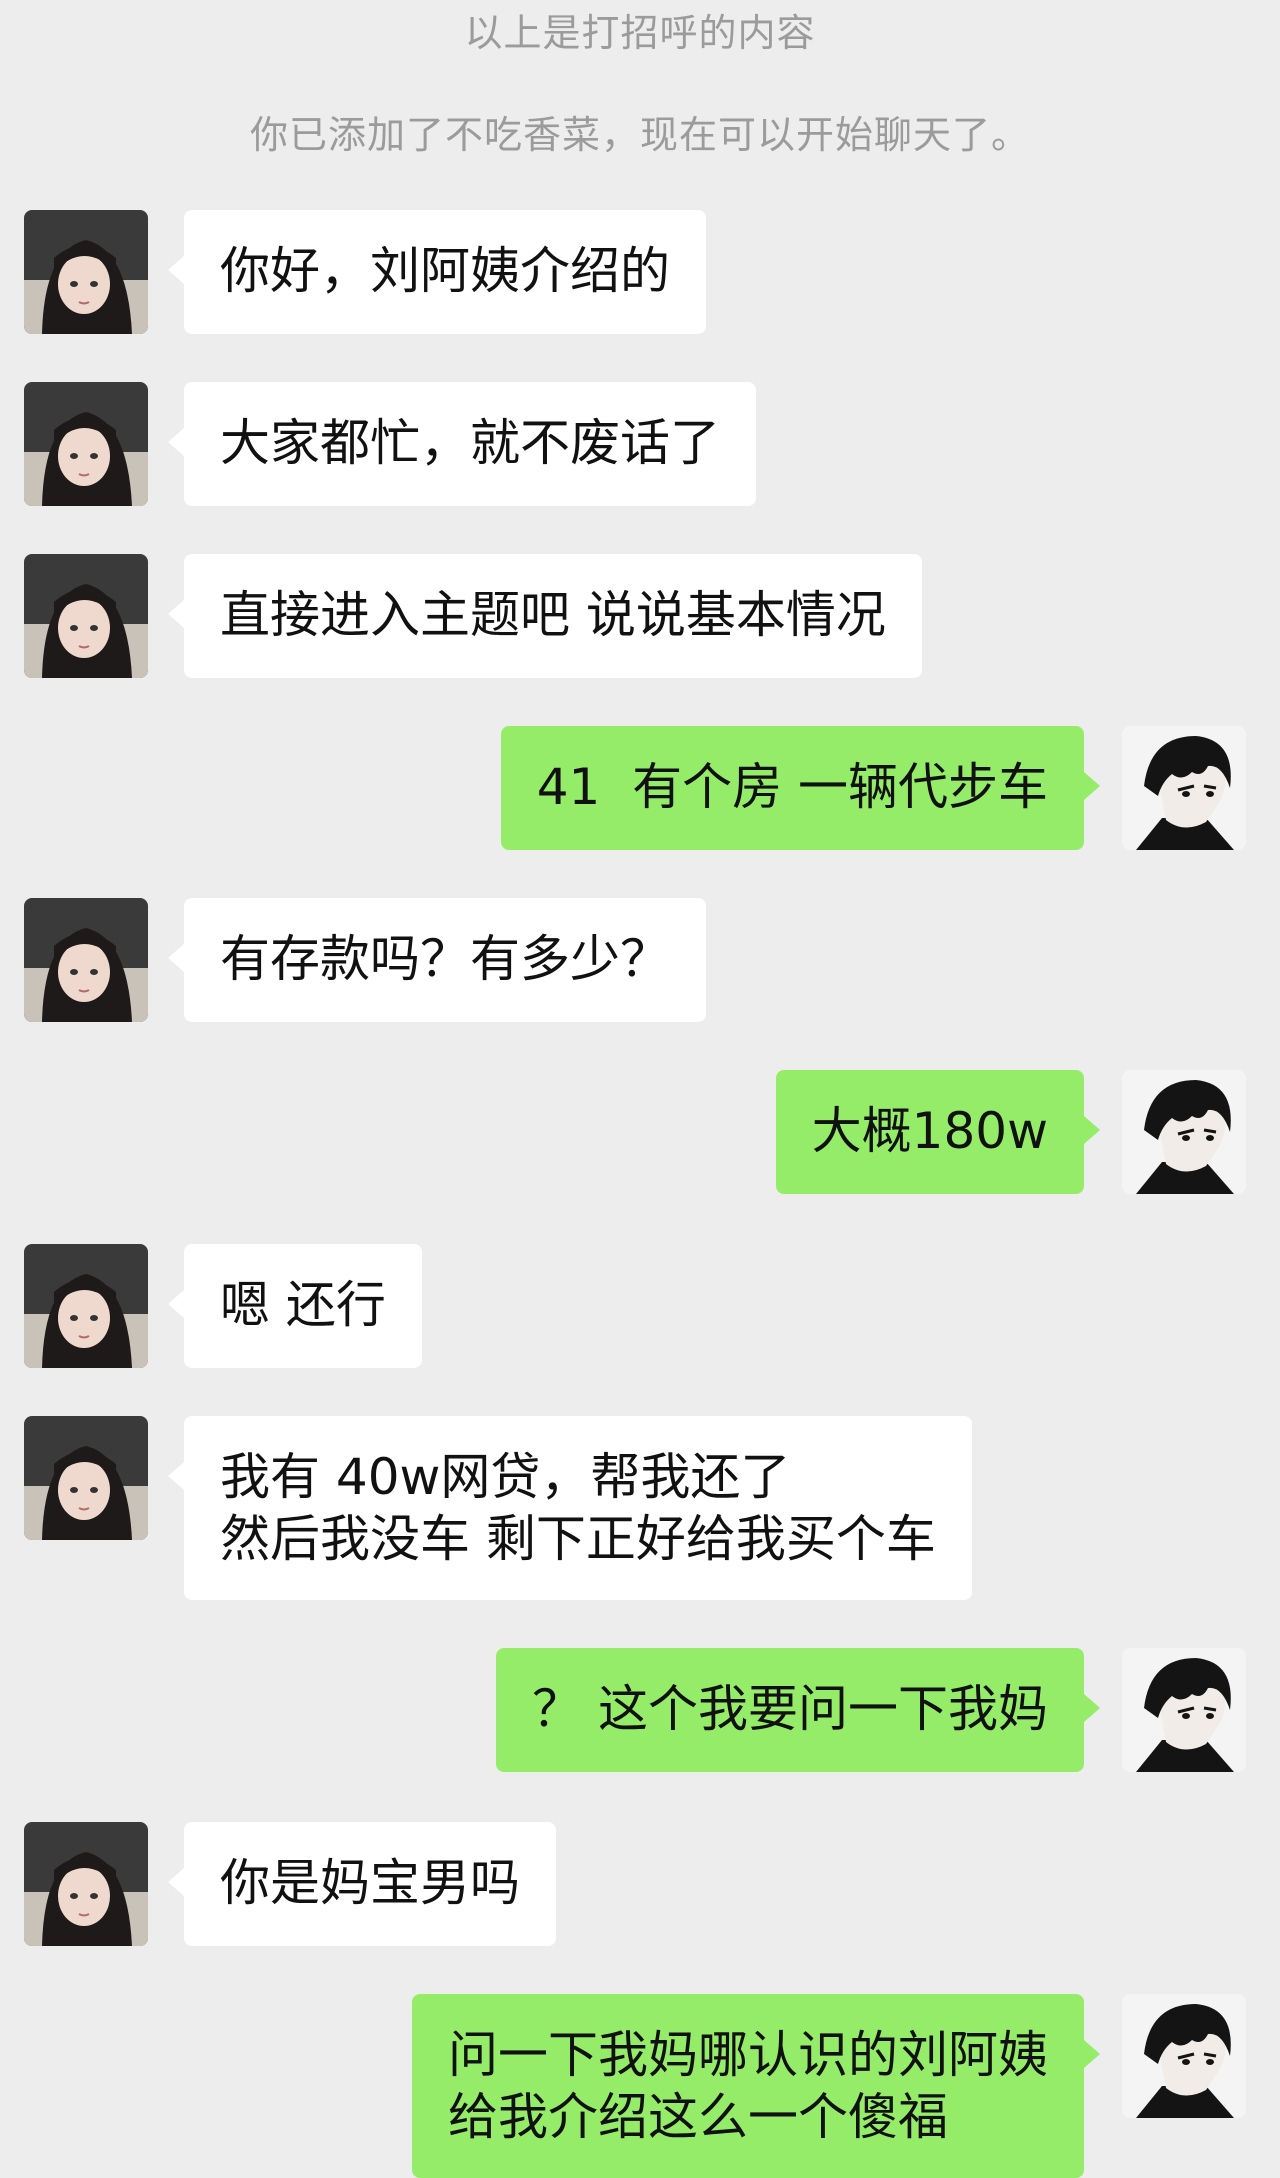 The image size is (1280, 2178). I want to click on incoming-message-bubble: 你好，刘阿姨介绍的, so click(437, 272).